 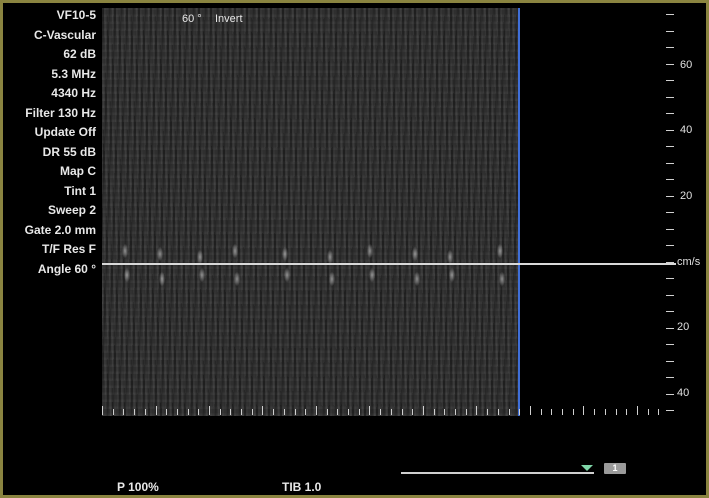 What do you see at coordinates (78, 171) in the screenshot?
I see `param-map: Map C` at bounding box center [78, 171].